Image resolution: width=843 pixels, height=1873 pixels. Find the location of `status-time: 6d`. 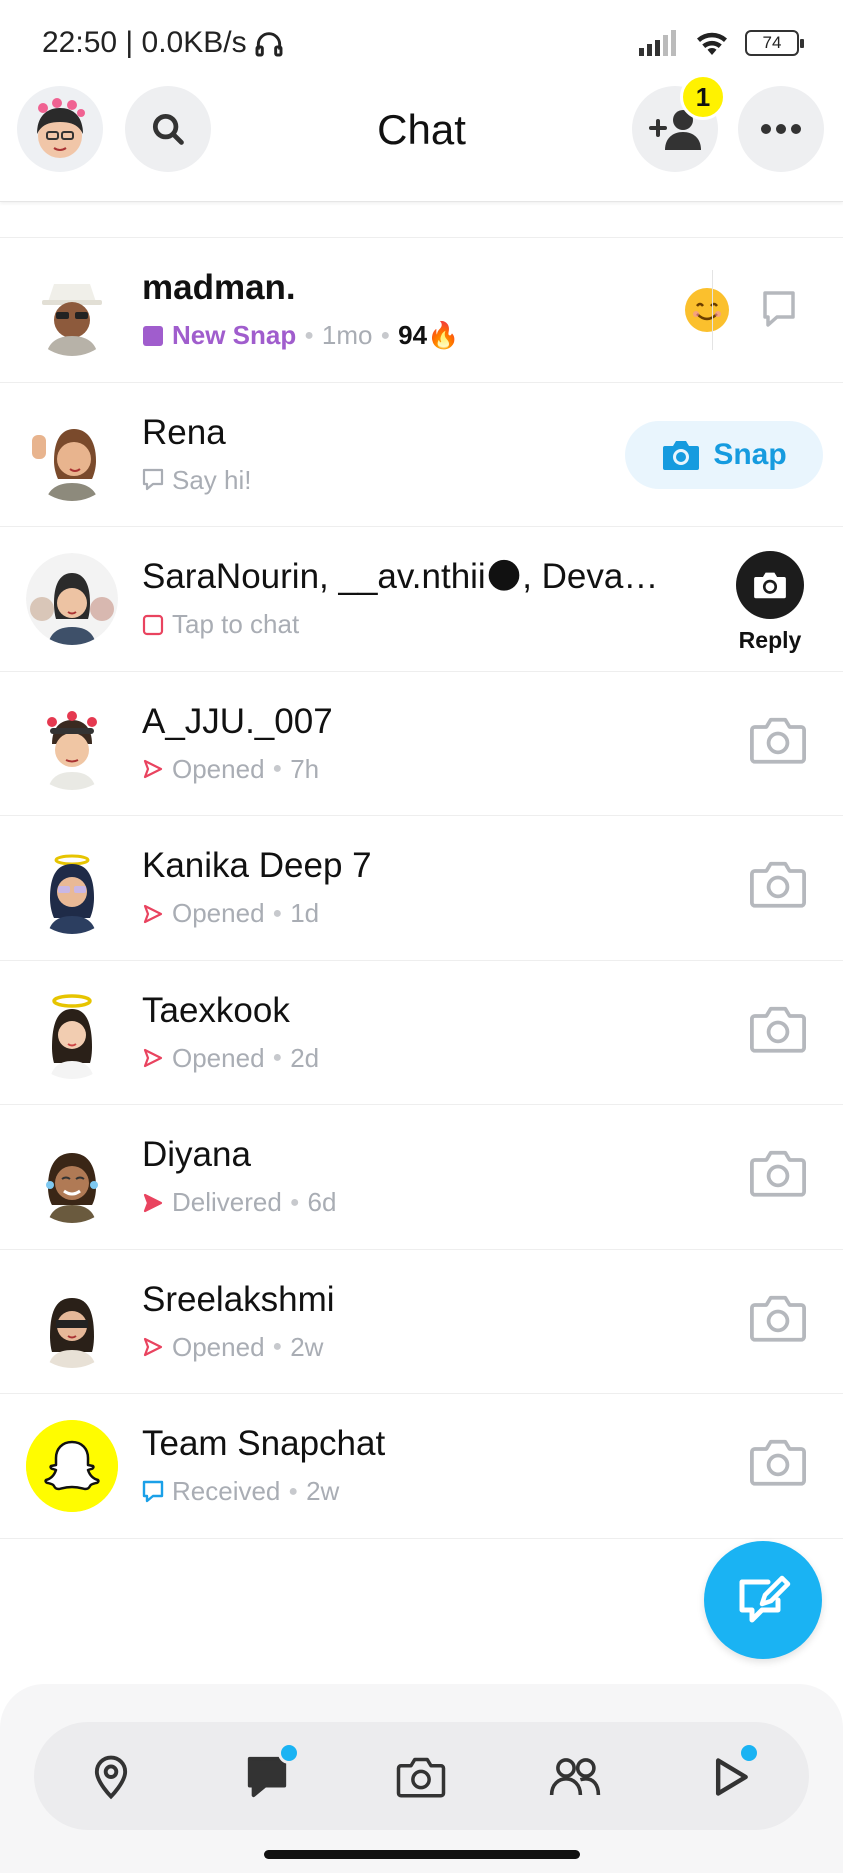

status-time: 6d is located at coordinates (322, 1202).